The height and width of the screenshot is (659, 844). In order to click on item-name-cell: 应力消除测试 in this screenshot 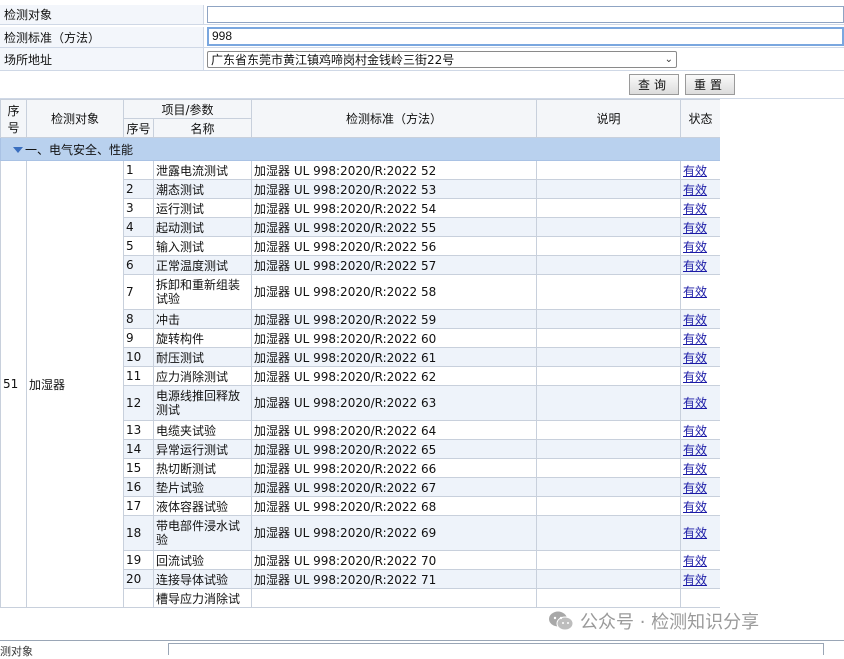, I will do `click(202, 376)`.